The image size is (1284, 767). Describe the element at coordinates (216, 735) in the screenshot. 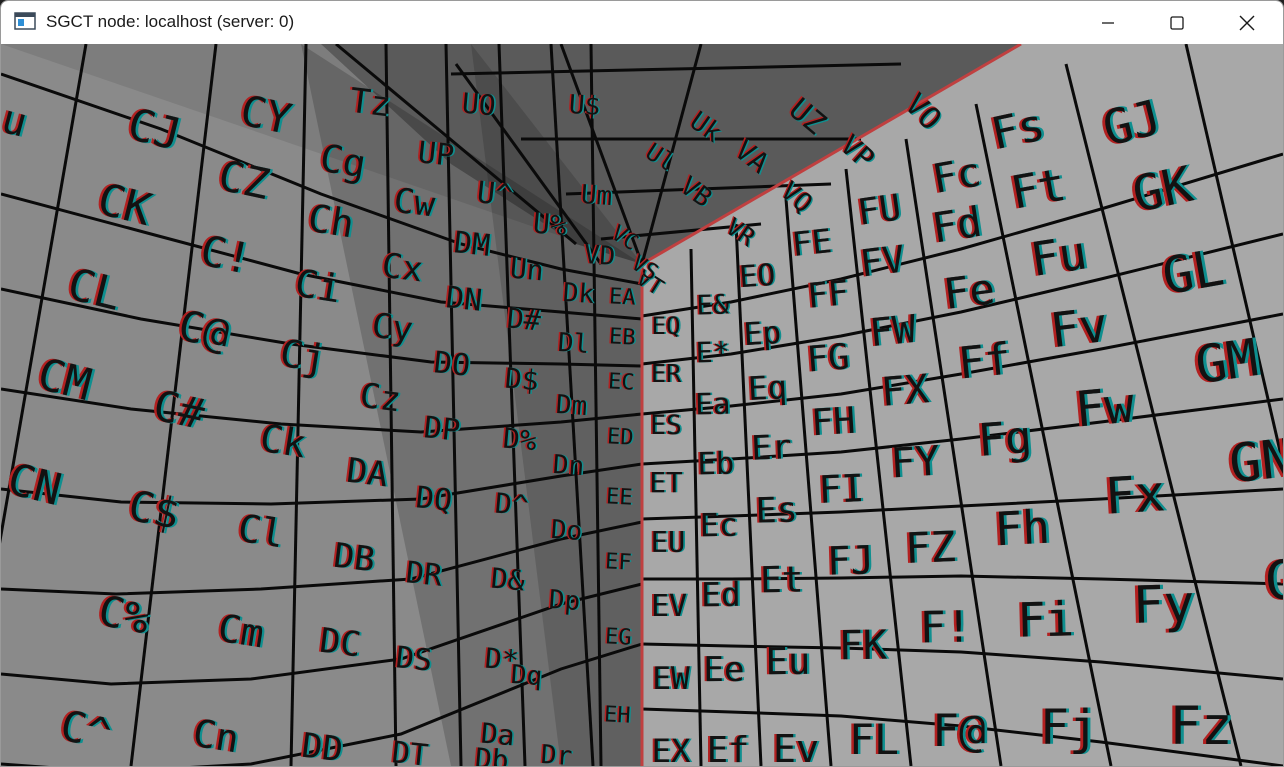

I see `grid-cell-label: CnCnCn` at that location.